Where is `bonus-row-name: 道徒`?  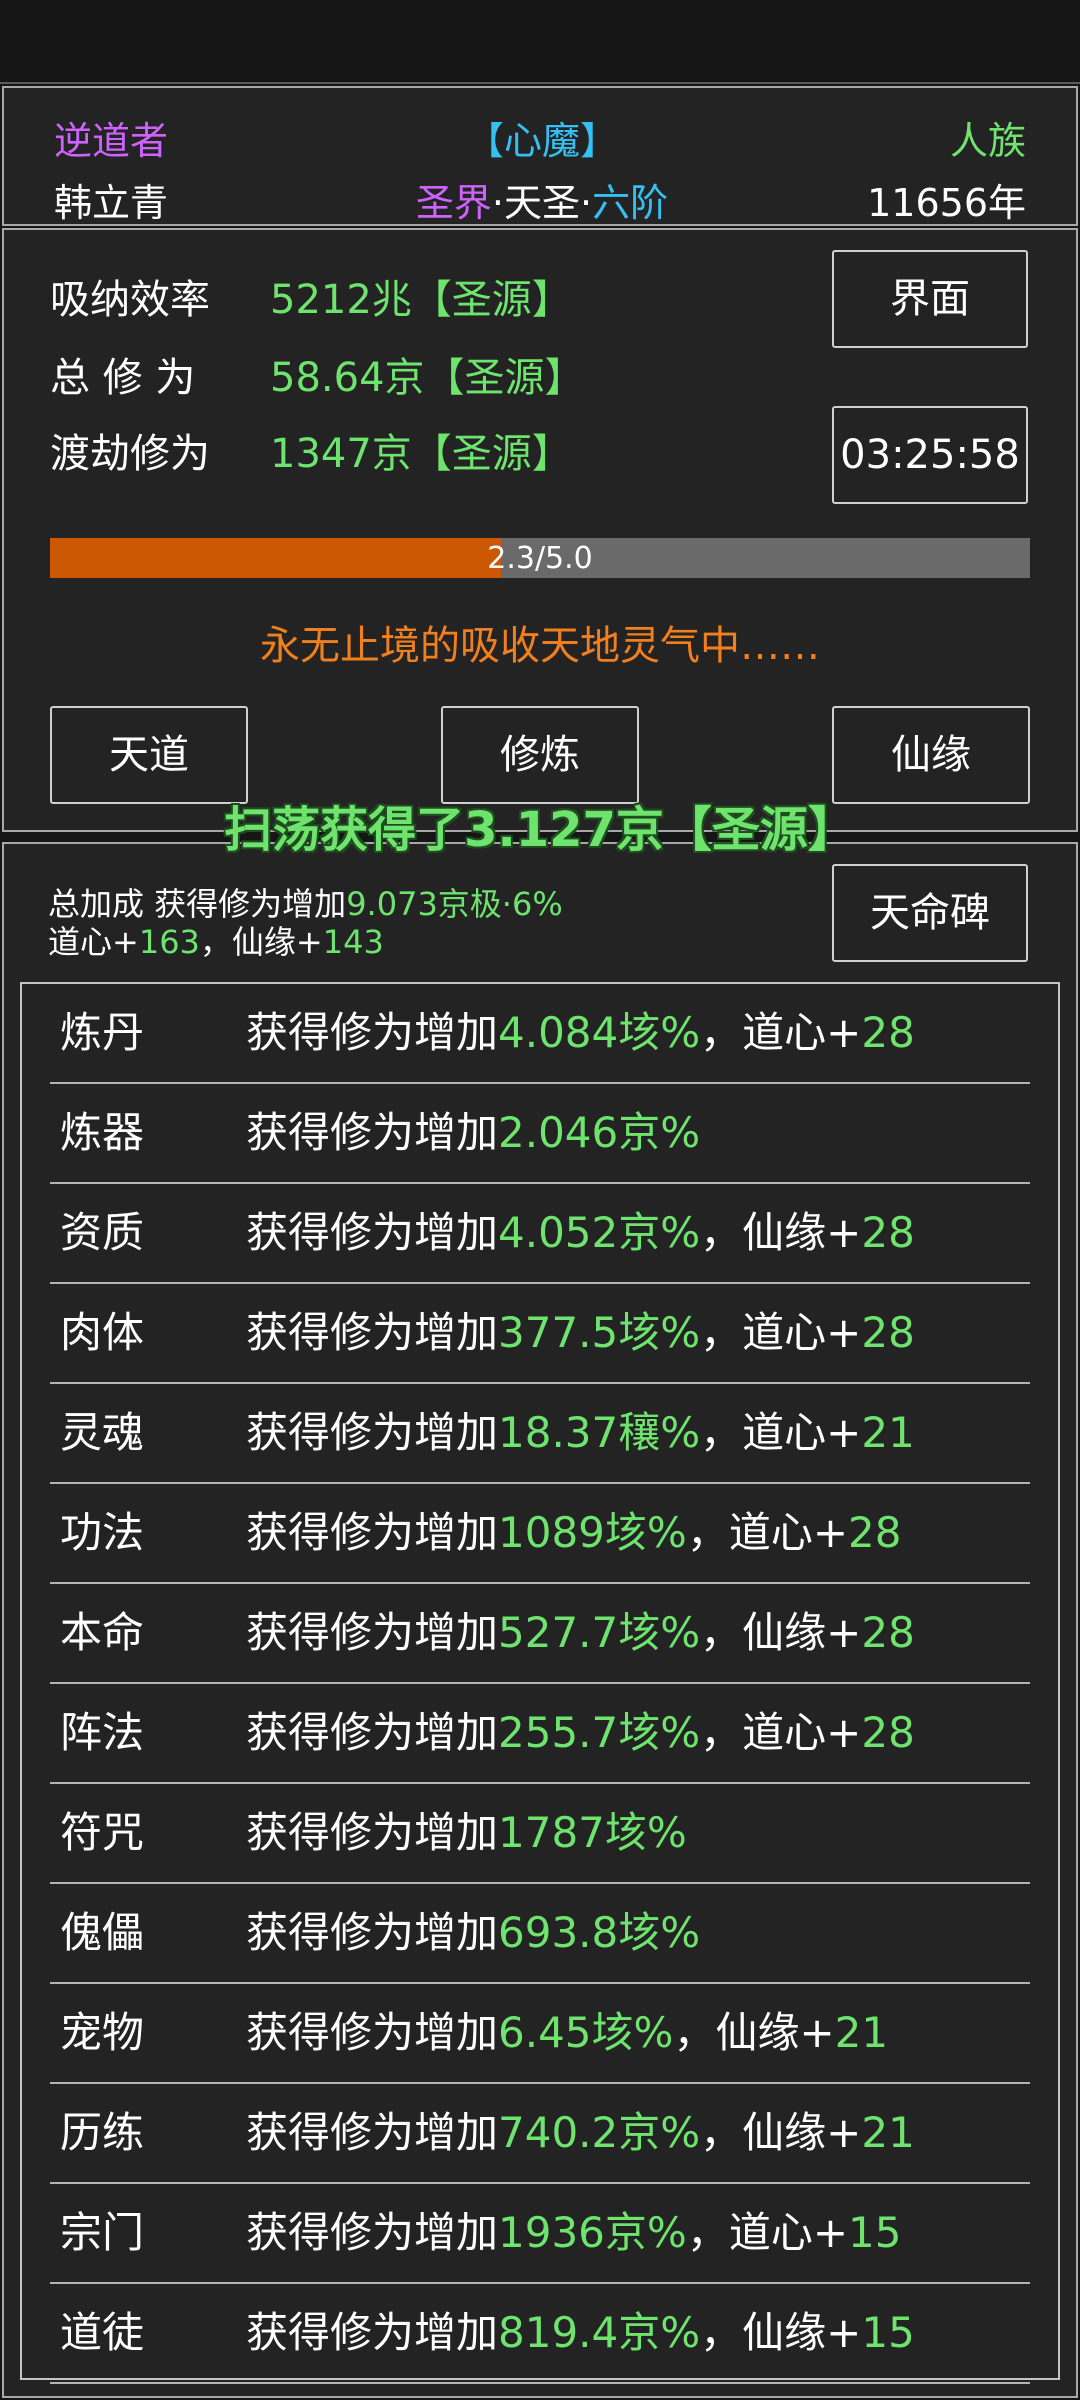 bonus-row-name: 道徒 is located at coordinates (102, 2332).